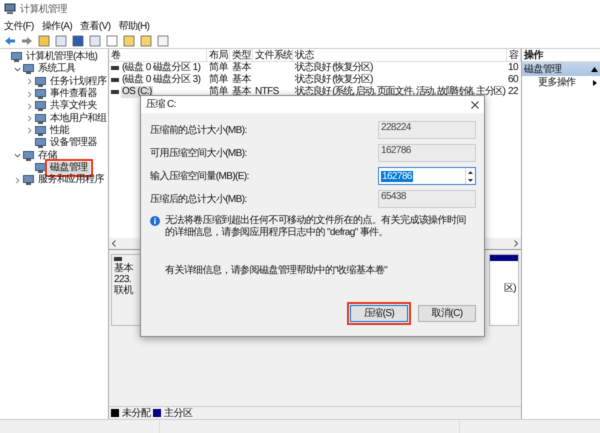 This screenshot has width=600, height=433. What do you see at coordinates (379, 313) in the screenshot?
I see `dialog-button: 压缩(S)` at bounding box center [379, 313].